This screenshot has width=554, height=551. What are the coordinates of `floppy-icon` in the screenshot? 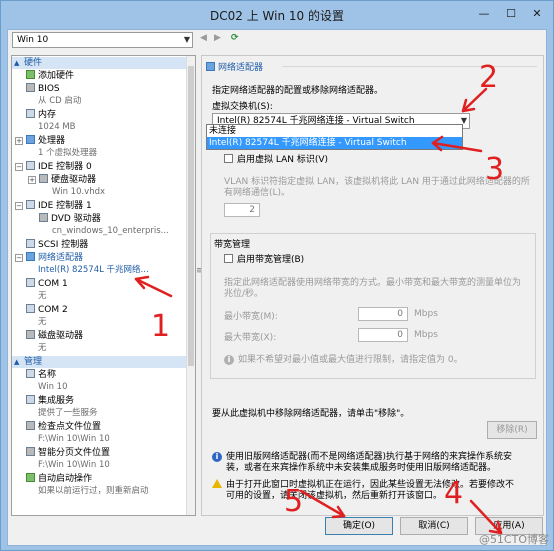 It's located at (30, 334).